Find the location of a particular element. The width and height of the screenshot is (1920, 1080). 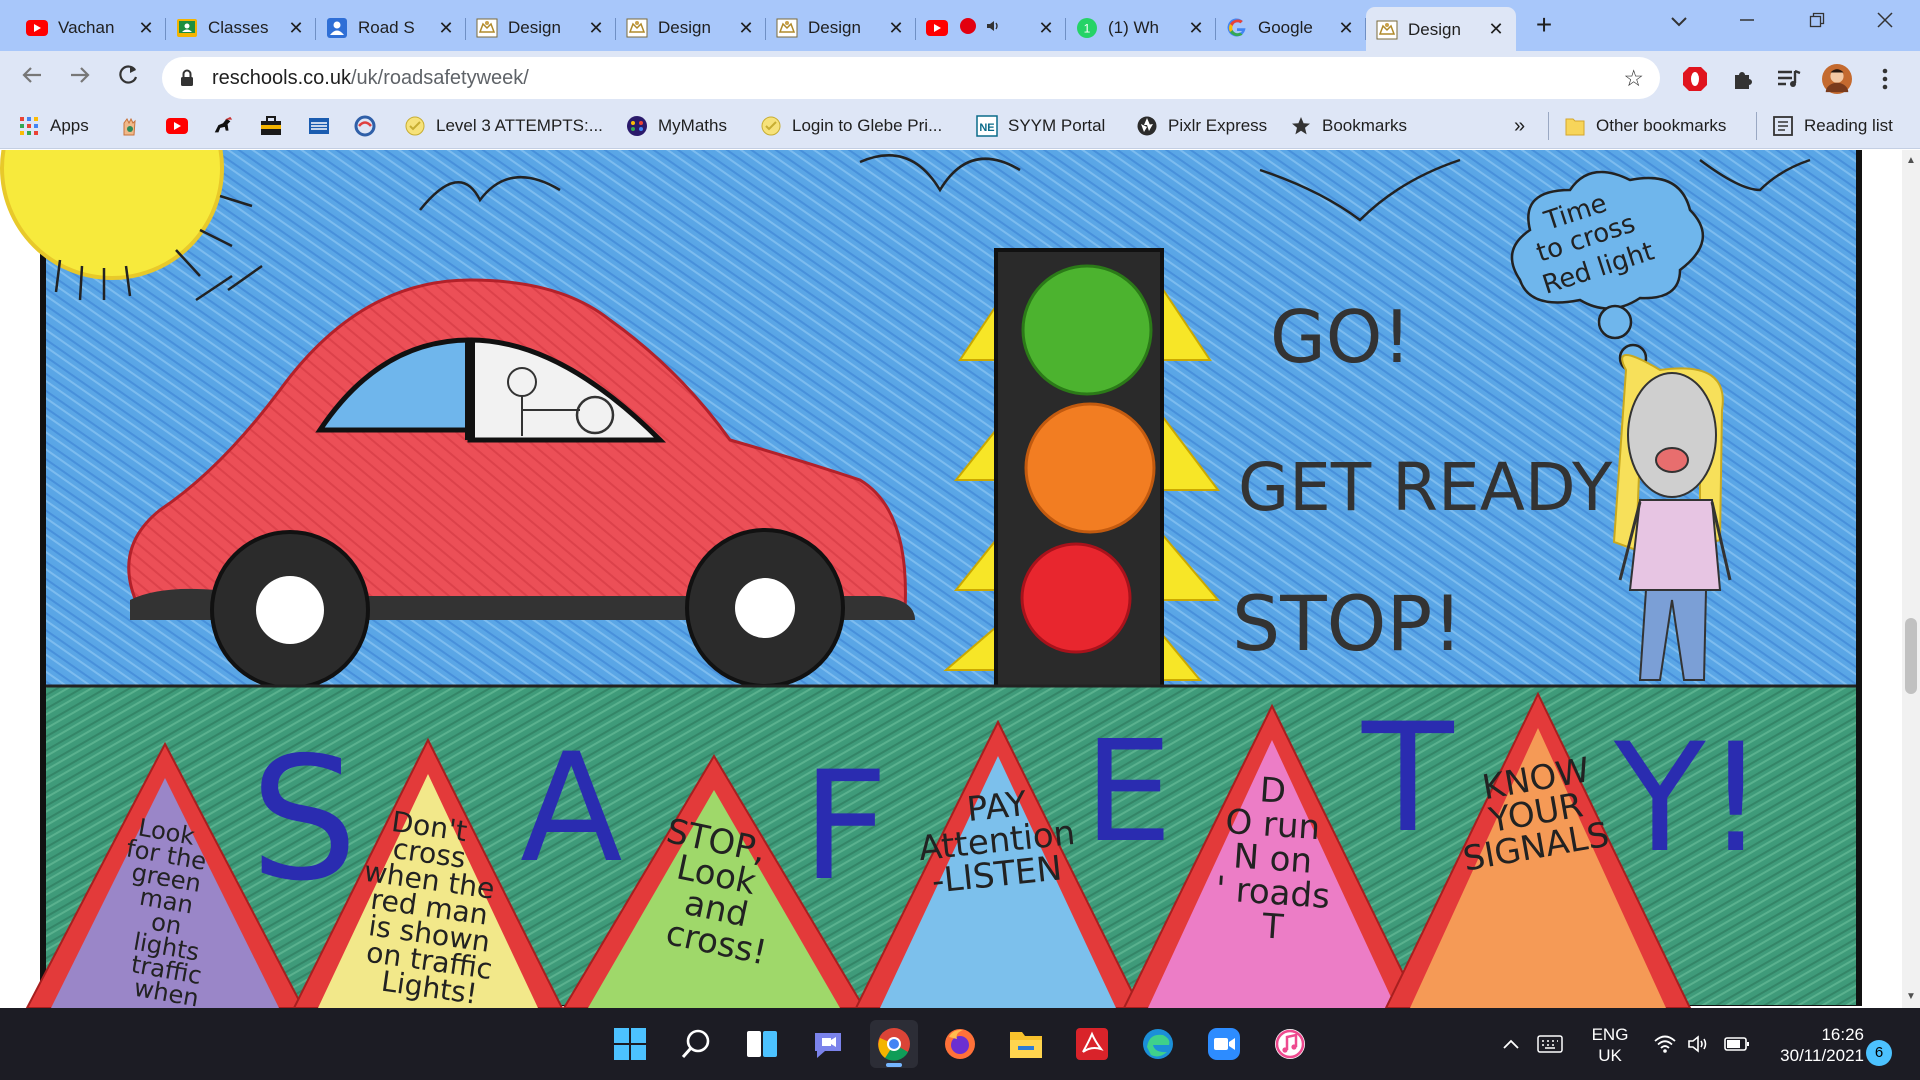

bookmark-item: Apps is located at coordinates (53, 126).